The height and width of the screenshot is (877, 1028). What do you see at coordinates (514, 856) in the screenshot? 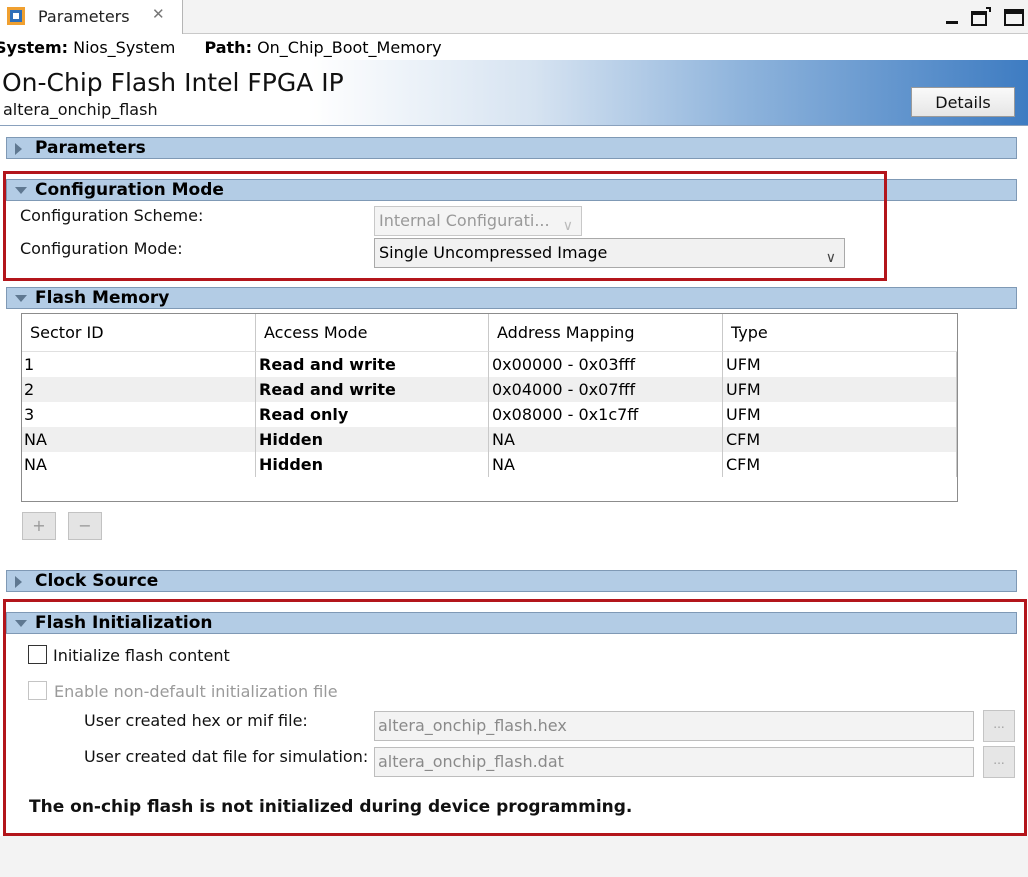
I see `bottom-empty-area` at bounding box center [514, 856].